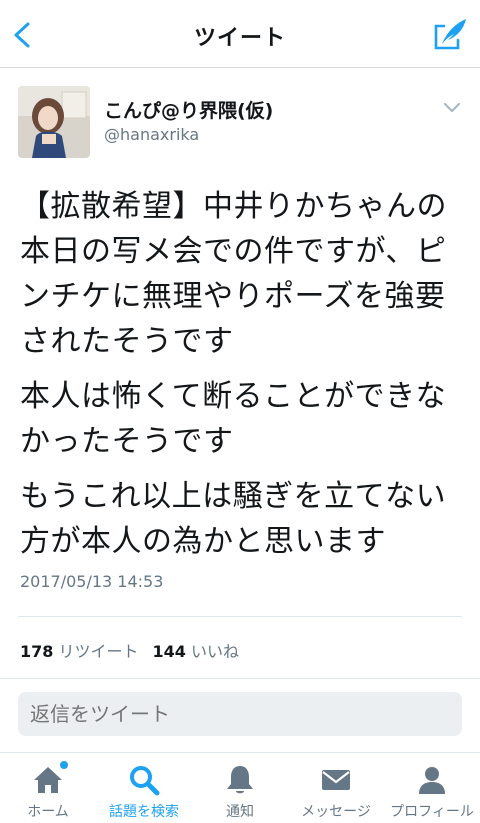  Describe the element at coordinates (92, 581) in the screenshot. I see `tweet-timestamp: 2017/05/13 14:53` at that location.